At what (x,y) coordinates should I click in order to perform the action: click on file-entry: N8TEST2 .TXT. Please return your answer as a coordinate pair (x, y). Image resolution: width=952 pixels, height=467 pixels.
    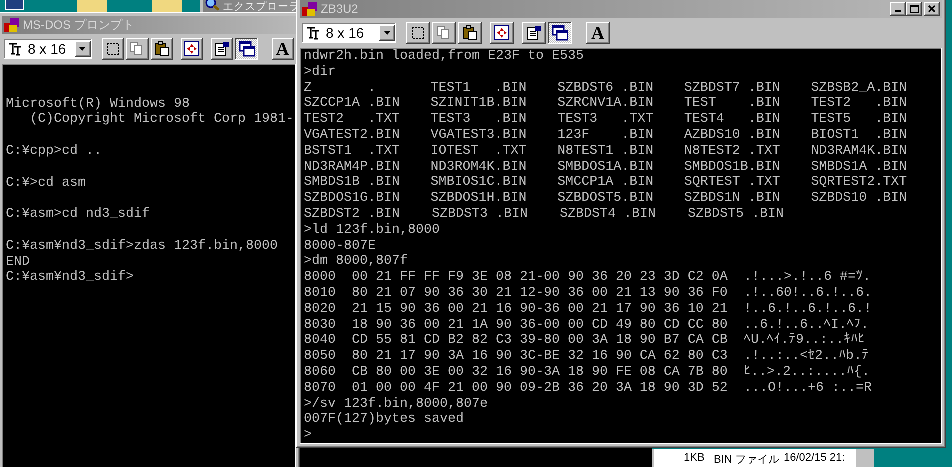
    Looking at the image, I should click on (732, 151).